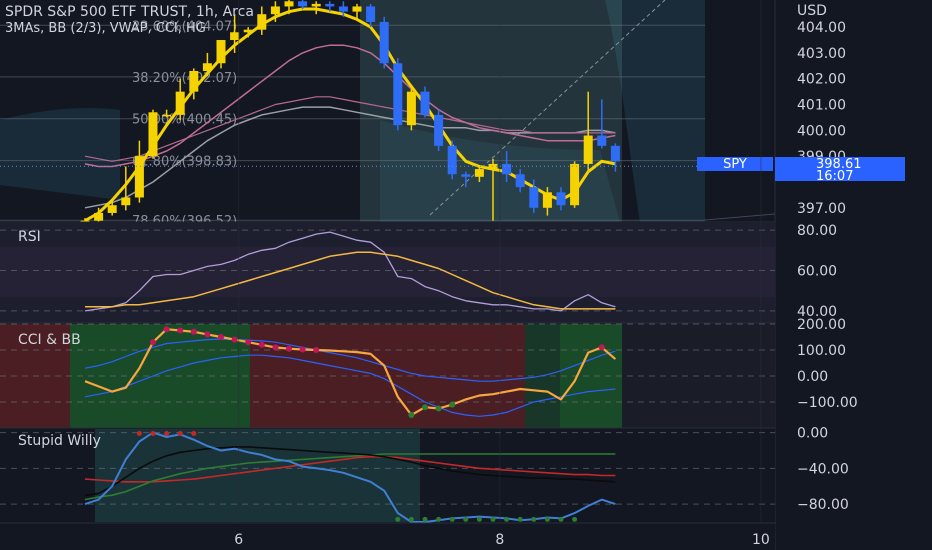  What do you see at coordinates (812, 434) in the screenshot?
I see `willy-axis-label: 0.00` at bounding box center [812, 434].